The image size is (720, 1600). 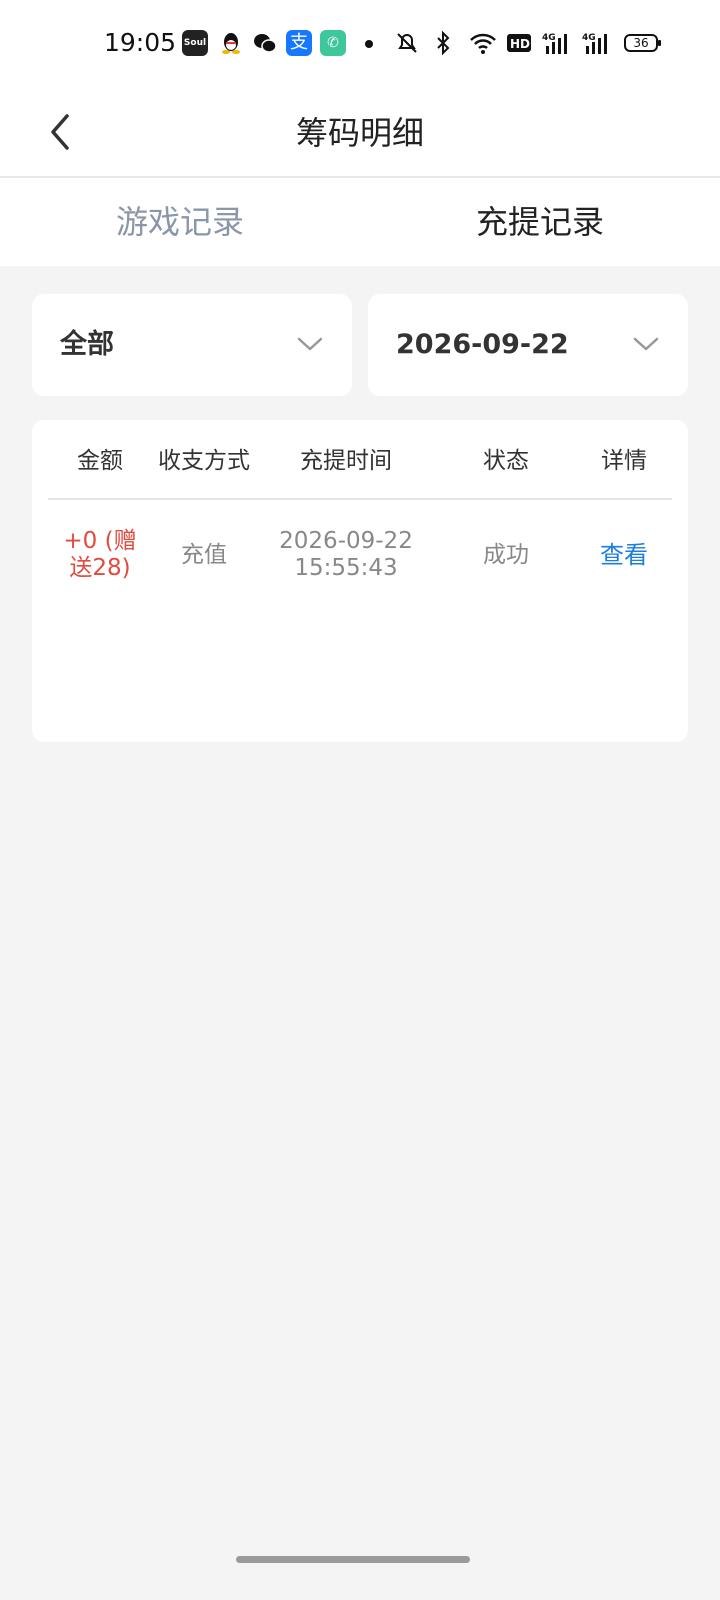 I want to click on column-header-amount: 金额, so click(x=100, y=461).